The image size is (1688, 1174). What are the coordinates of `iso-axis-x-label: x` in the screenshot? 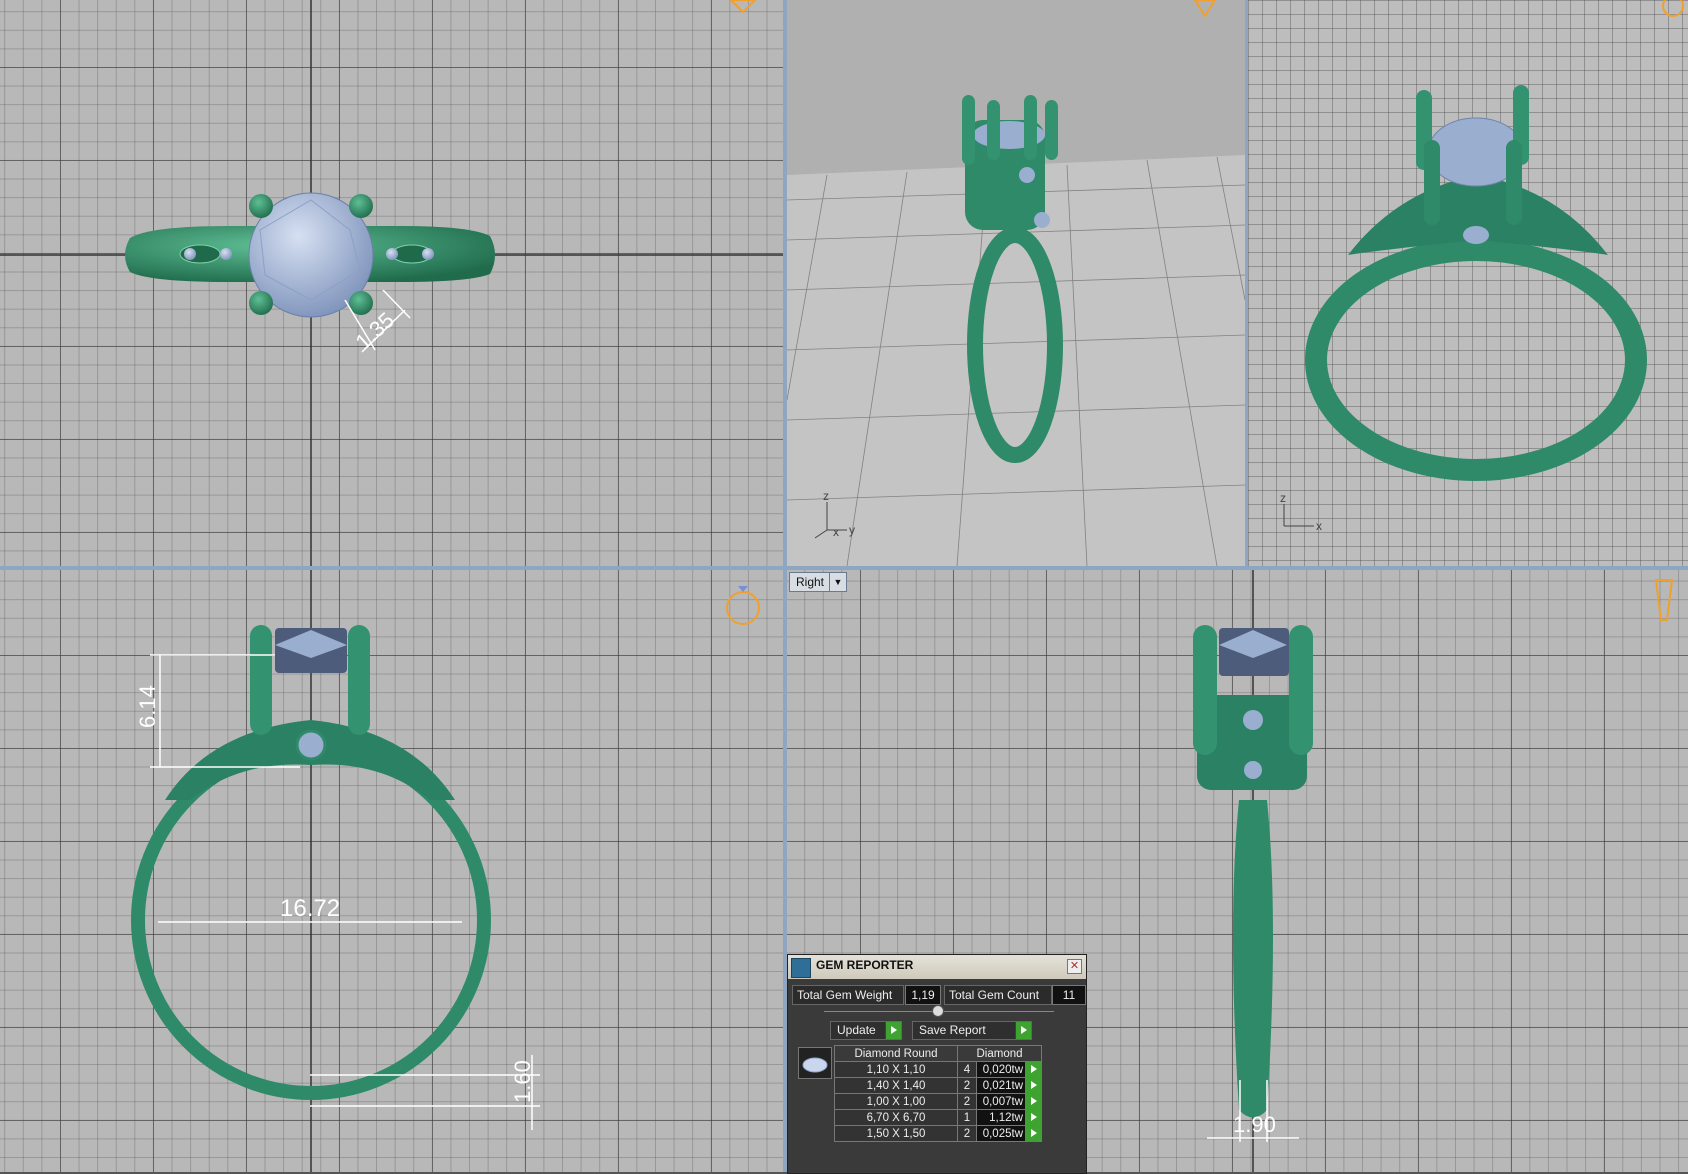 It's located at (1319, 526).